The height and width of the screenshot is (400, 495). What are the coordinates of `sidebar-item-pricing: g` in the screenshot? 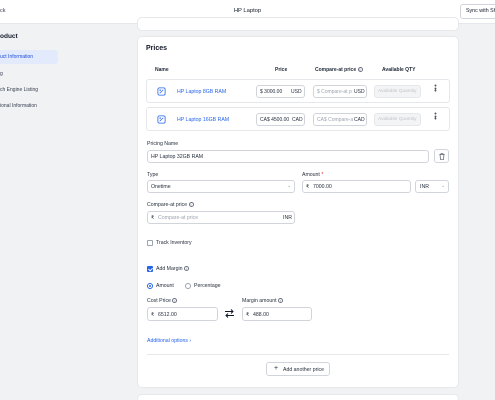 It's located at (29, 74).